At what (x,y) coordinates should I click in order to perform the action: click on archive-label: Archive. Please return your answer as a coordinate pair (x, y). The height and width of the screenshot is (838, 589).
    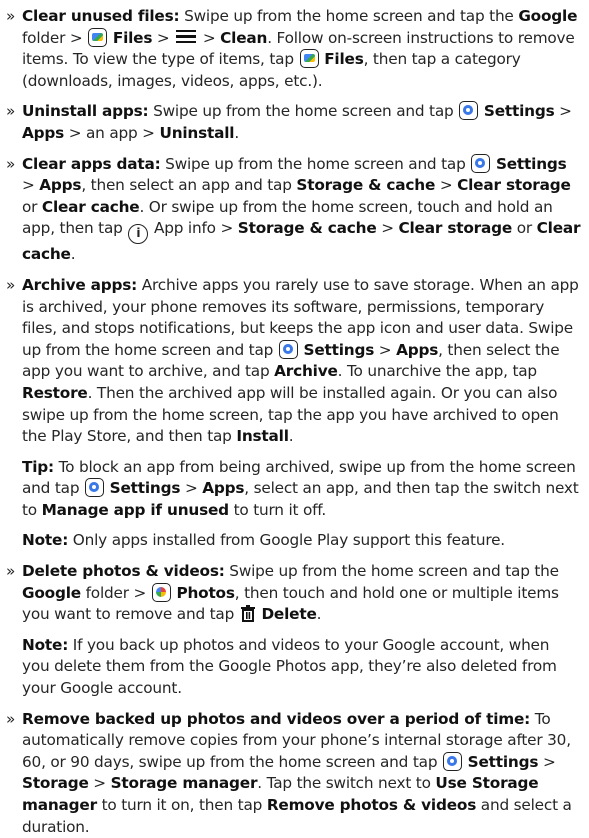
    Looking at the image, I should click on (306, 371).